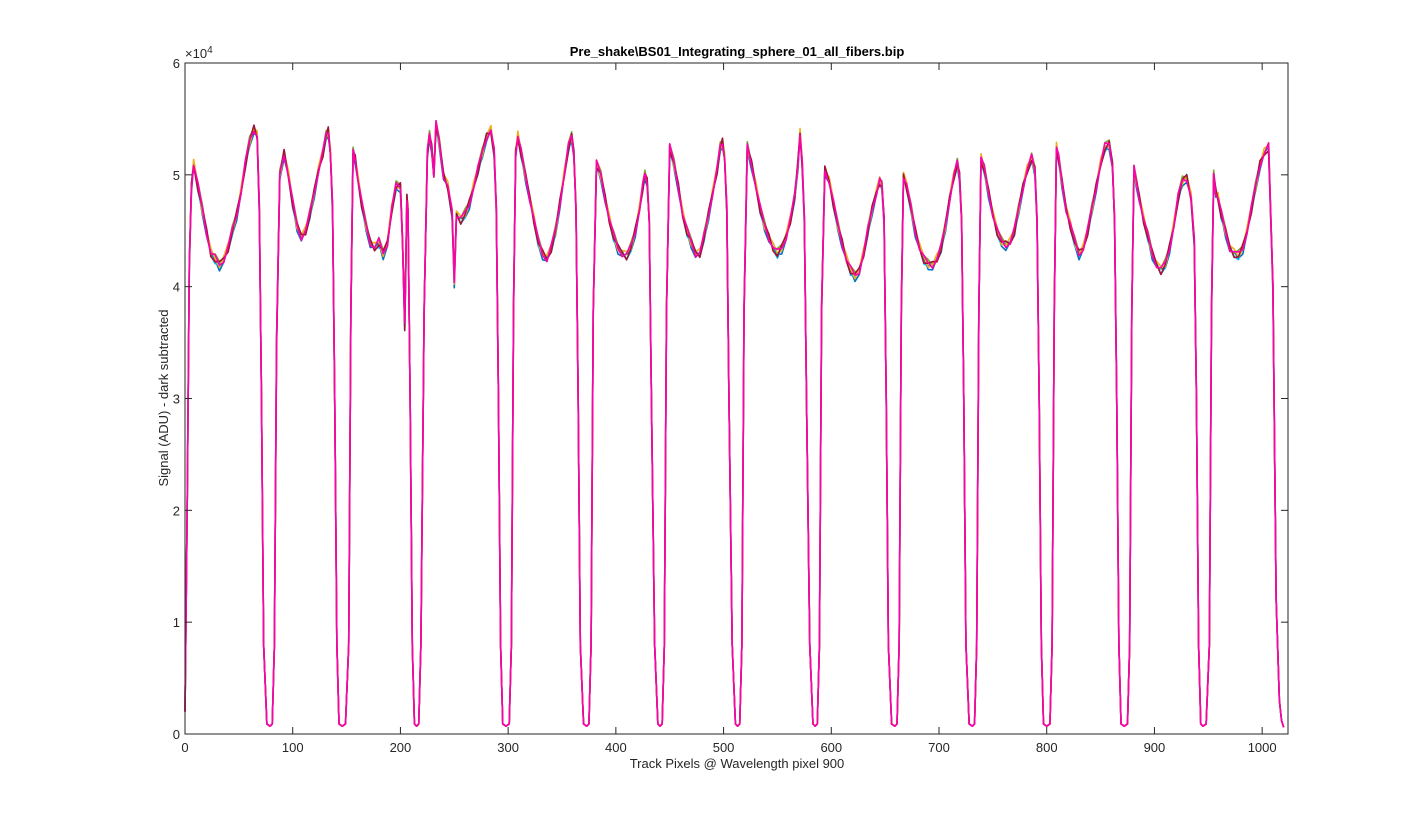 The width and height of the screenshot is (1425, 825). What do you see at coordinates (1155, 747) in the screenshot?
I see `x-tick-label: 900` at bounding box center [1155, 747].